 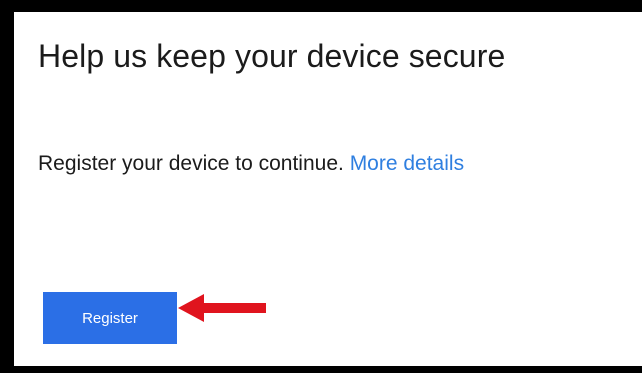 I want to click on register-button: Register, so click(x=110, y=318).